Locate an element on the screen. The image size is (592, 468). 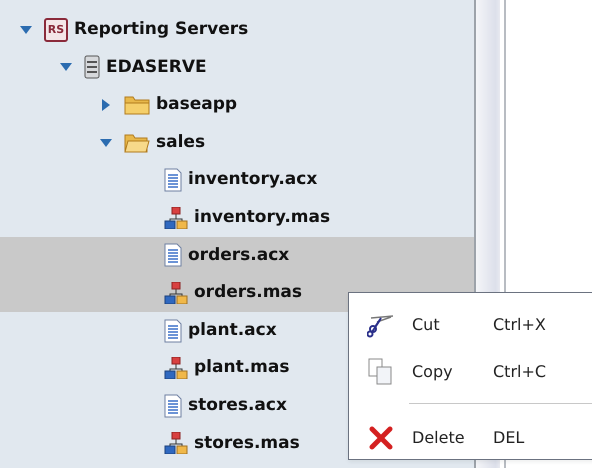
tree-label: sales is located at coordinates (181, 142).